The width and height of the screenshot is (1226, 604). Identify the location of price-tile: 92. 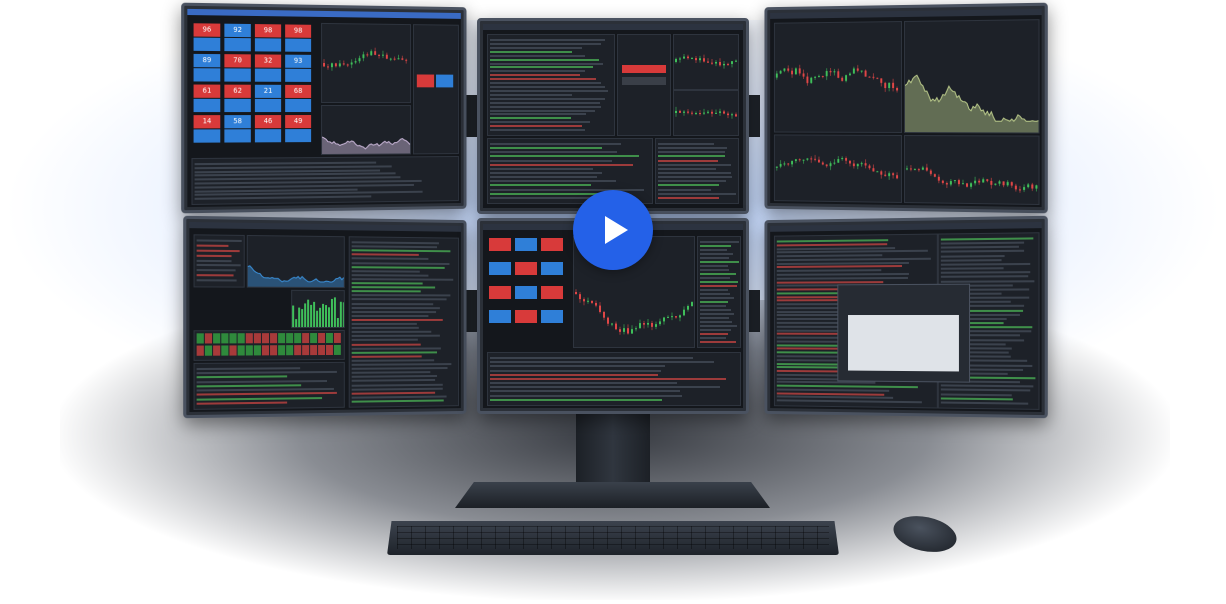
(237, 30).